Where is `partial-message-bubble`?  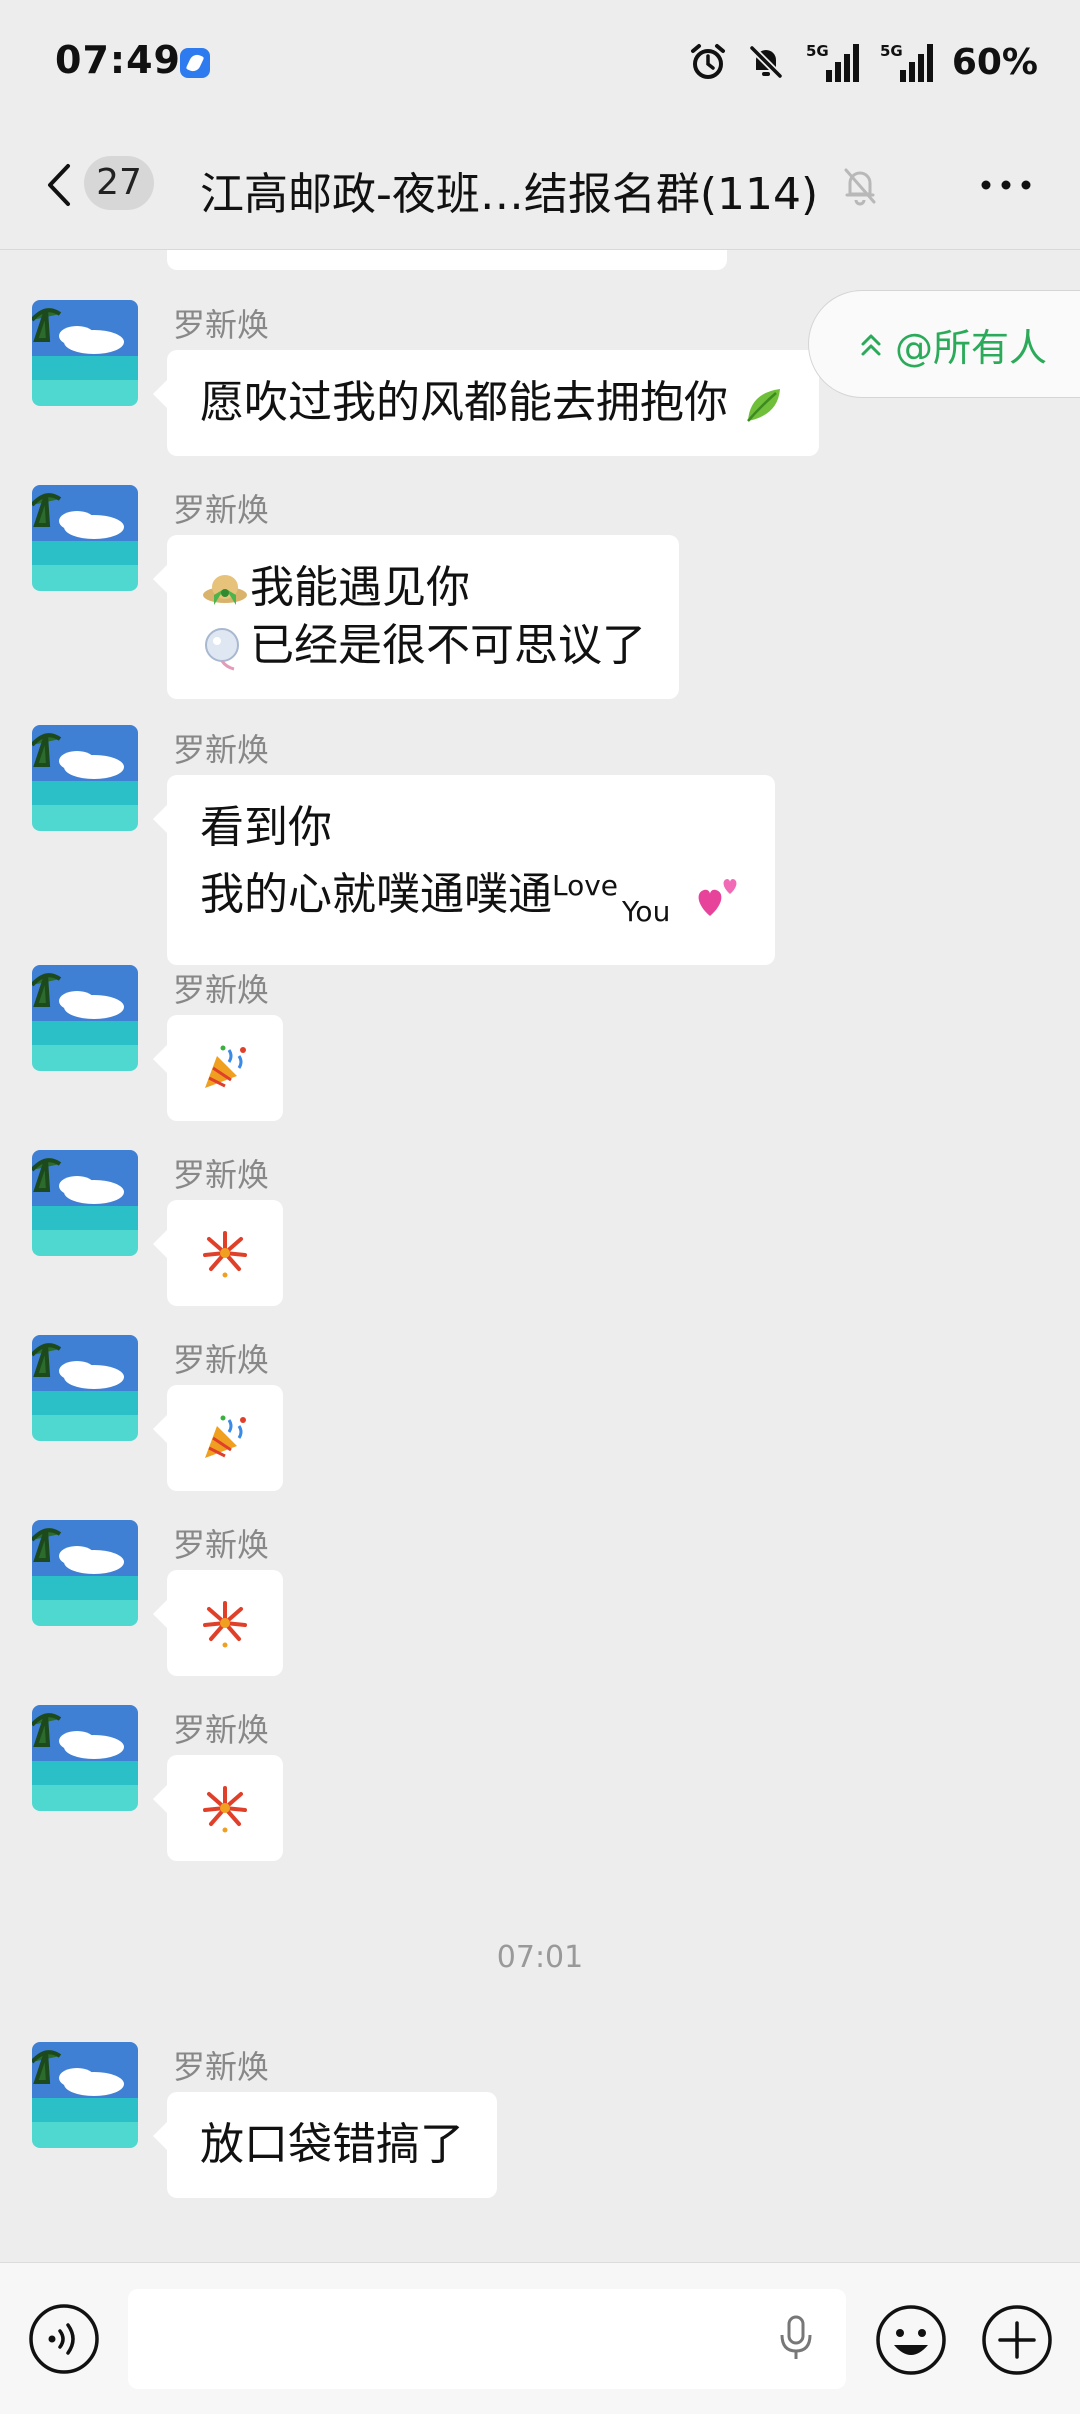 partial-message-bubble is located at coordinates (447, 260).